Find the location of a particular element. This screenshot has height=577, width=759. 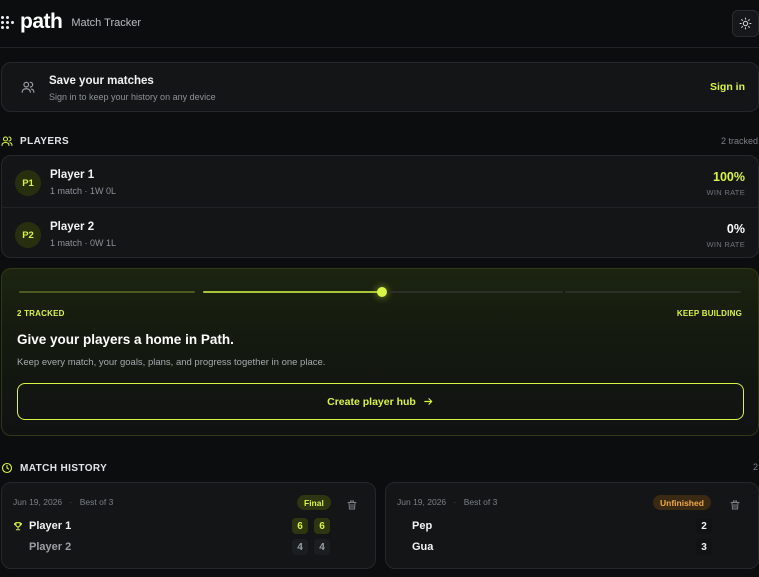

tracked-label: 2 TRACKED is located at coordinates (41, 313).